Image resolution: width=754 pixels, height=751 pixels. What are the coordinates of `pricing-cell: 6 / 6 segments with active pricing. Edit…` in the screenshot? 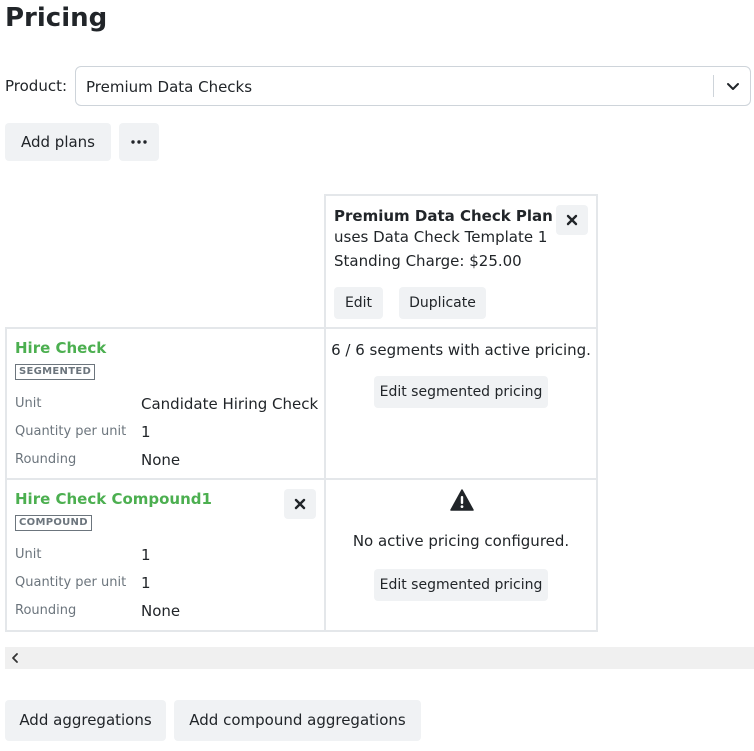 It's located at (461, 403).